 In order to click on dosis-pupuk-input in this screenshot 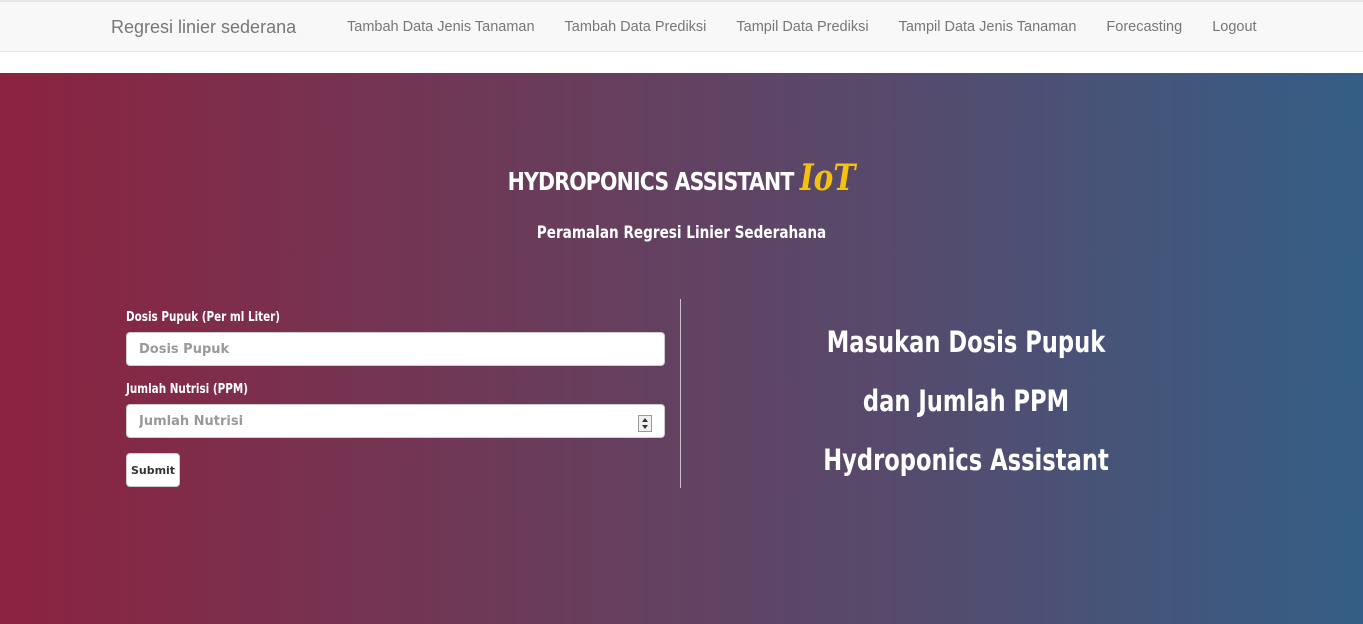, I will do `click(395, 349)`.